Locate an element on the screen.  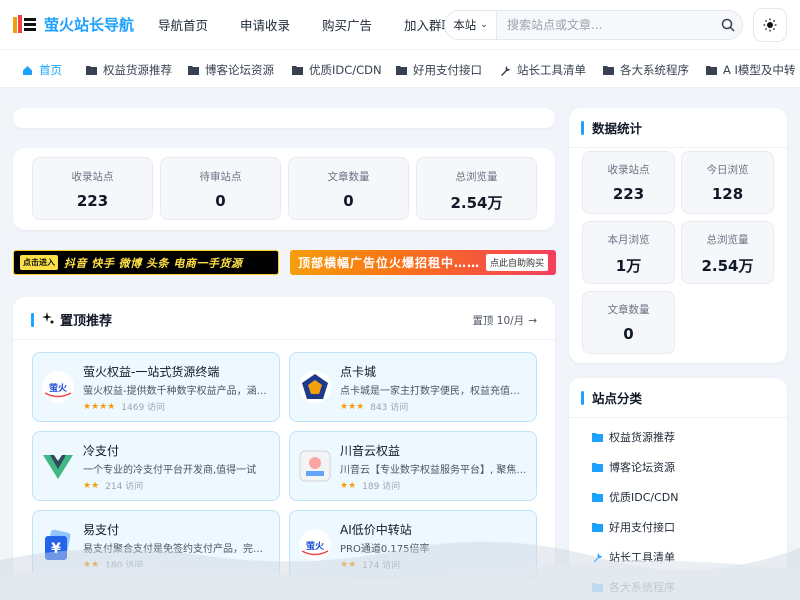
ad-banner-right: 顶部横幅广告位火爆招租中…… 点此自助购买 is located at coordinates (423, 262).